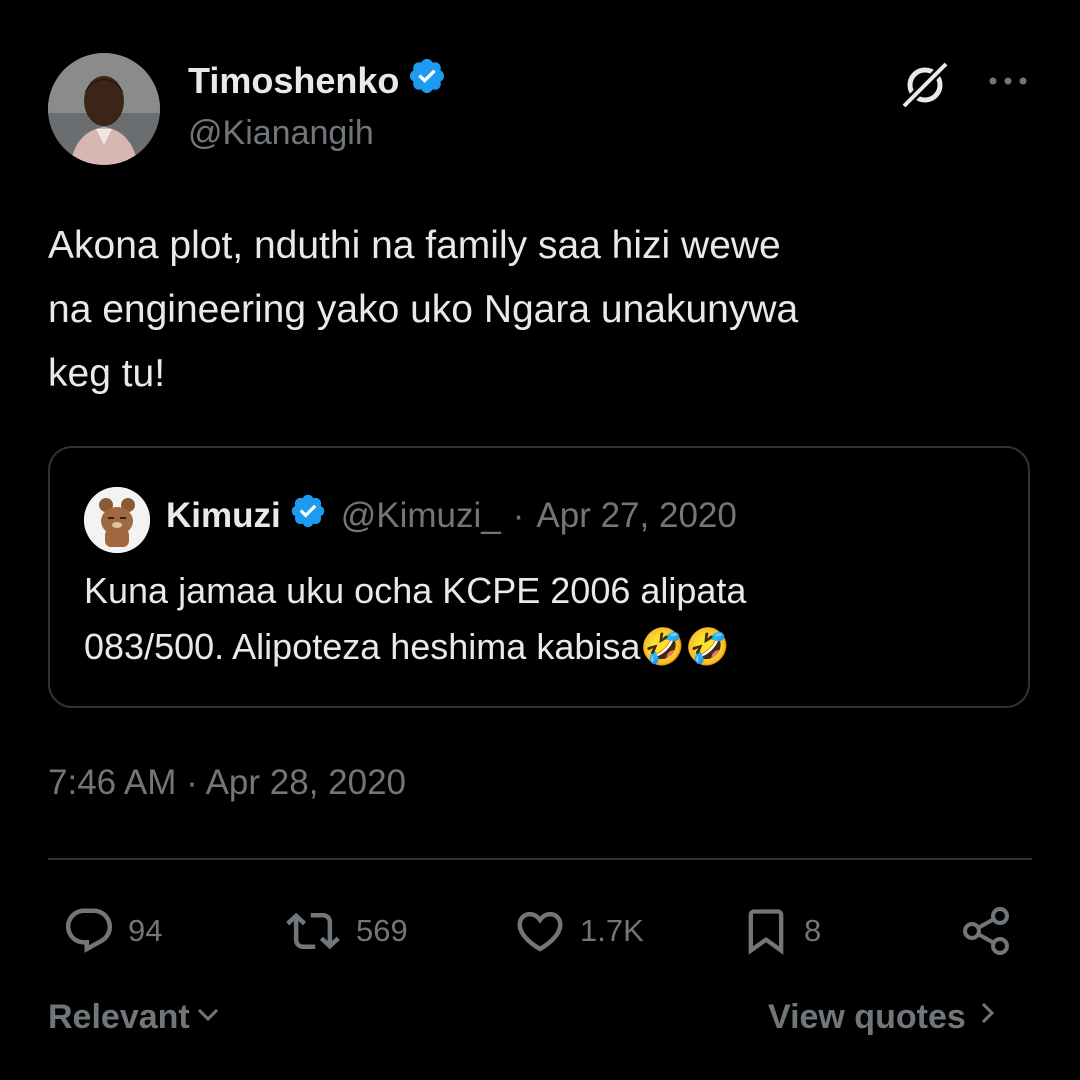 Image resolution: width=1080 pixels, height=1080 pixels. What do you see at coordinates (540, 931) in the screenshot?
I see `heart-icon` at bounding box center [540, 931].